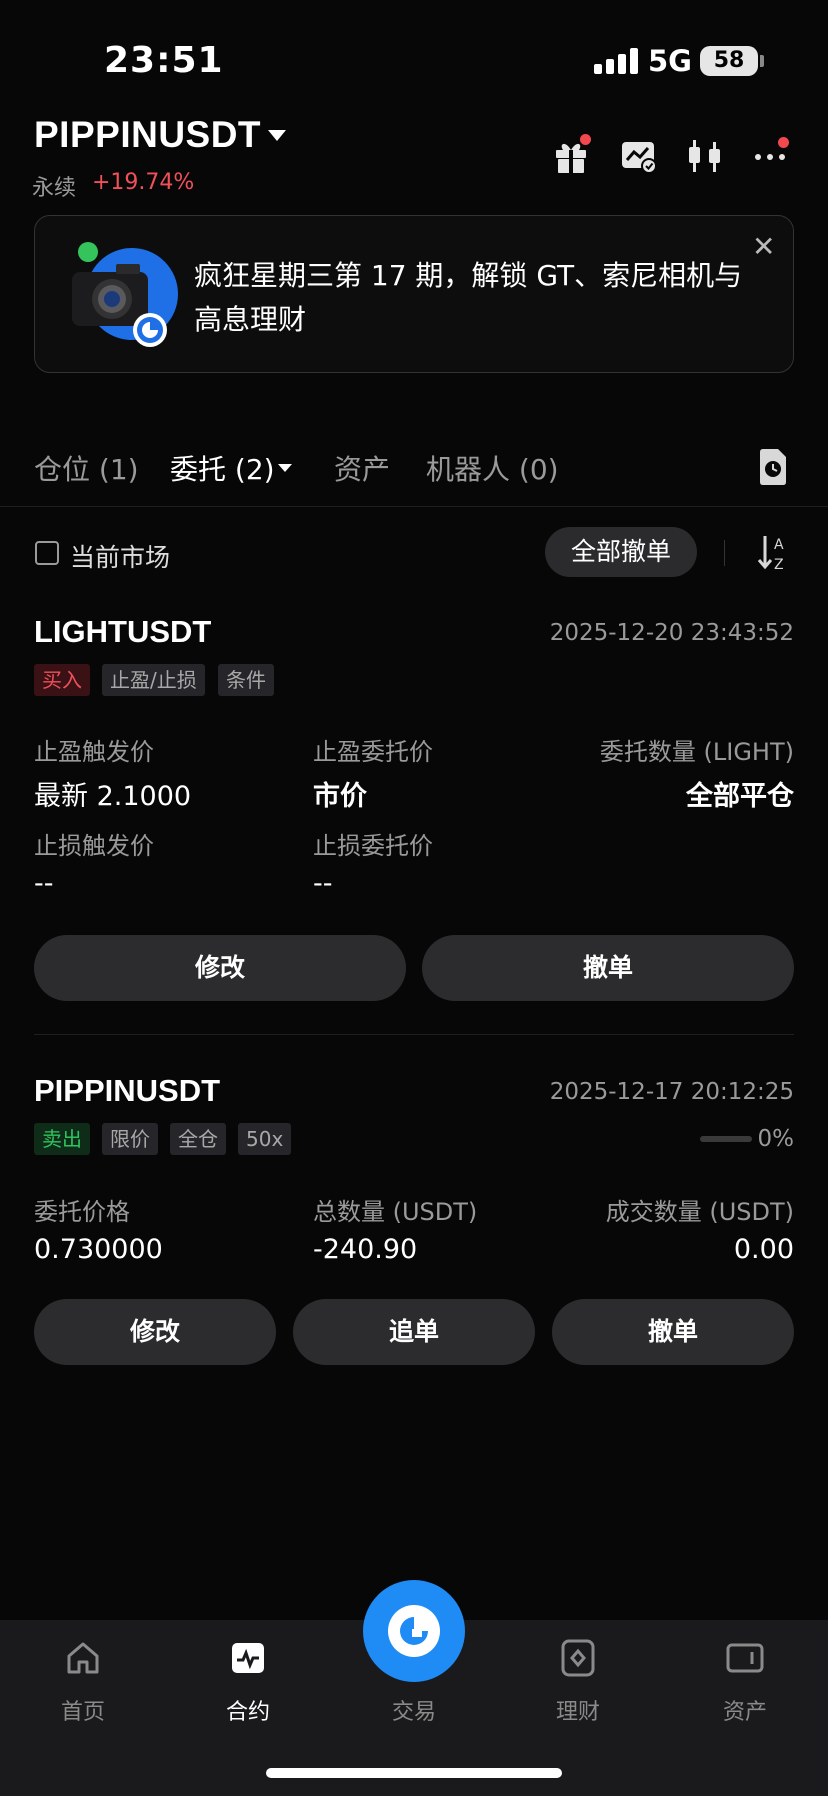  What do you see at coordinates (571, 155) in the screenshot?
I see `gift-icon` at bounding box center [571, 155].